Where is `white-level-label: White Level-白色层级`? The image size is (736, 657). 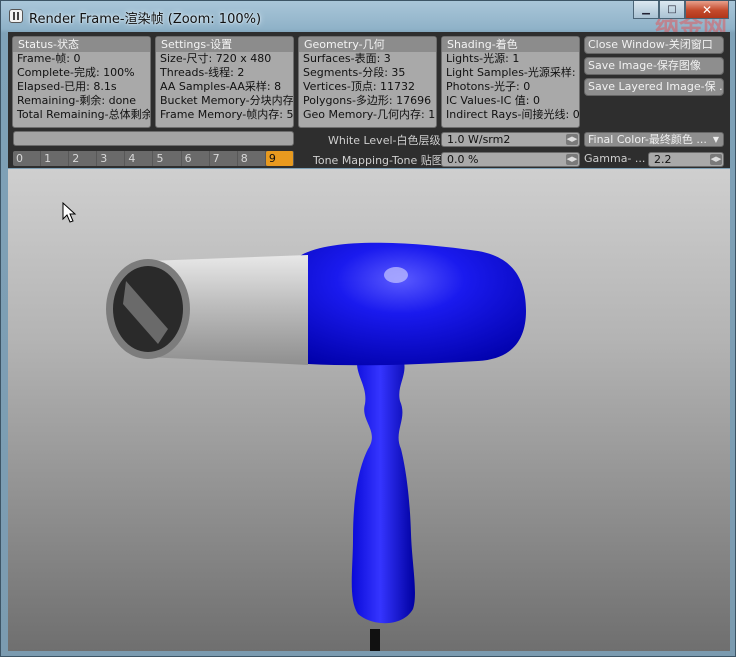 white-level-label: White Level-白色层级 is located at coordinates (384, 140).